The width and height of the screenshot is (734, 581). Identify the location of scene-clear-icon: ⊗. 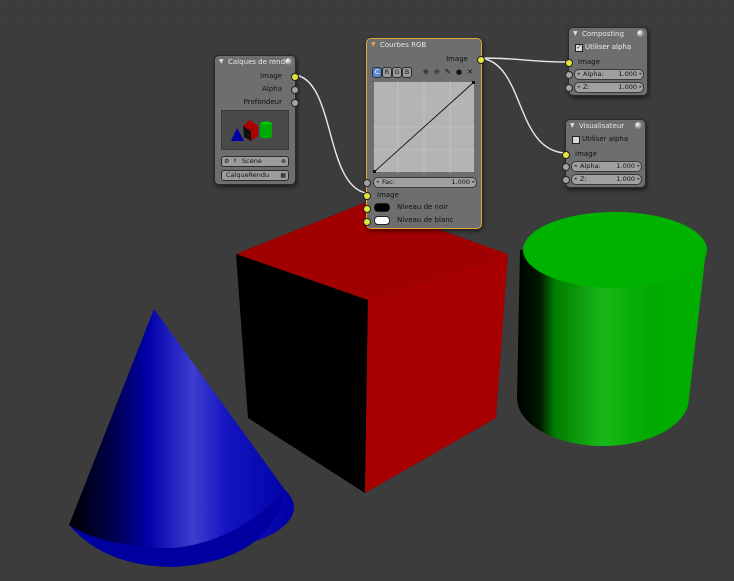
(283, 161).